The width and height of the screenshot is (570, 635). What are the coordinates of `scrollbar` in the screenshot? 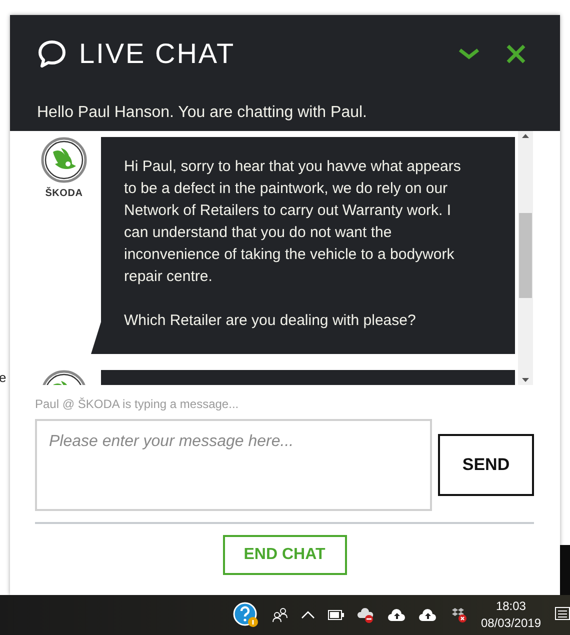 It's located at (525, 258).